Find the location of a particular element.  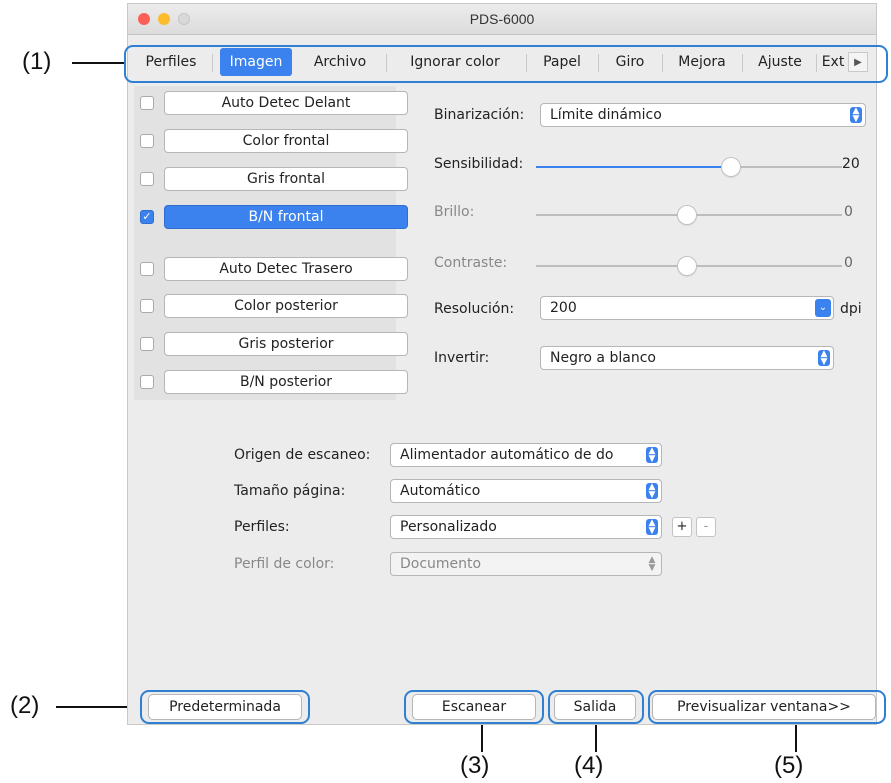

resolucion-label: Resolución: is located at coordinates (474, 309).